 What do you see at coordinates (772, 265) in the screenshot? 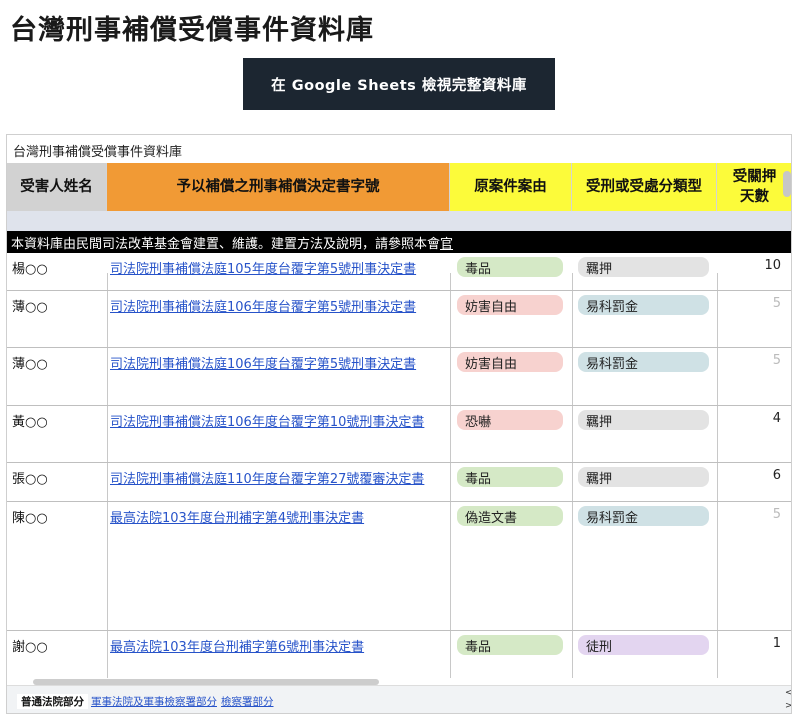
I see `detention-days-cell: 10` at bounding box center [772, 265].